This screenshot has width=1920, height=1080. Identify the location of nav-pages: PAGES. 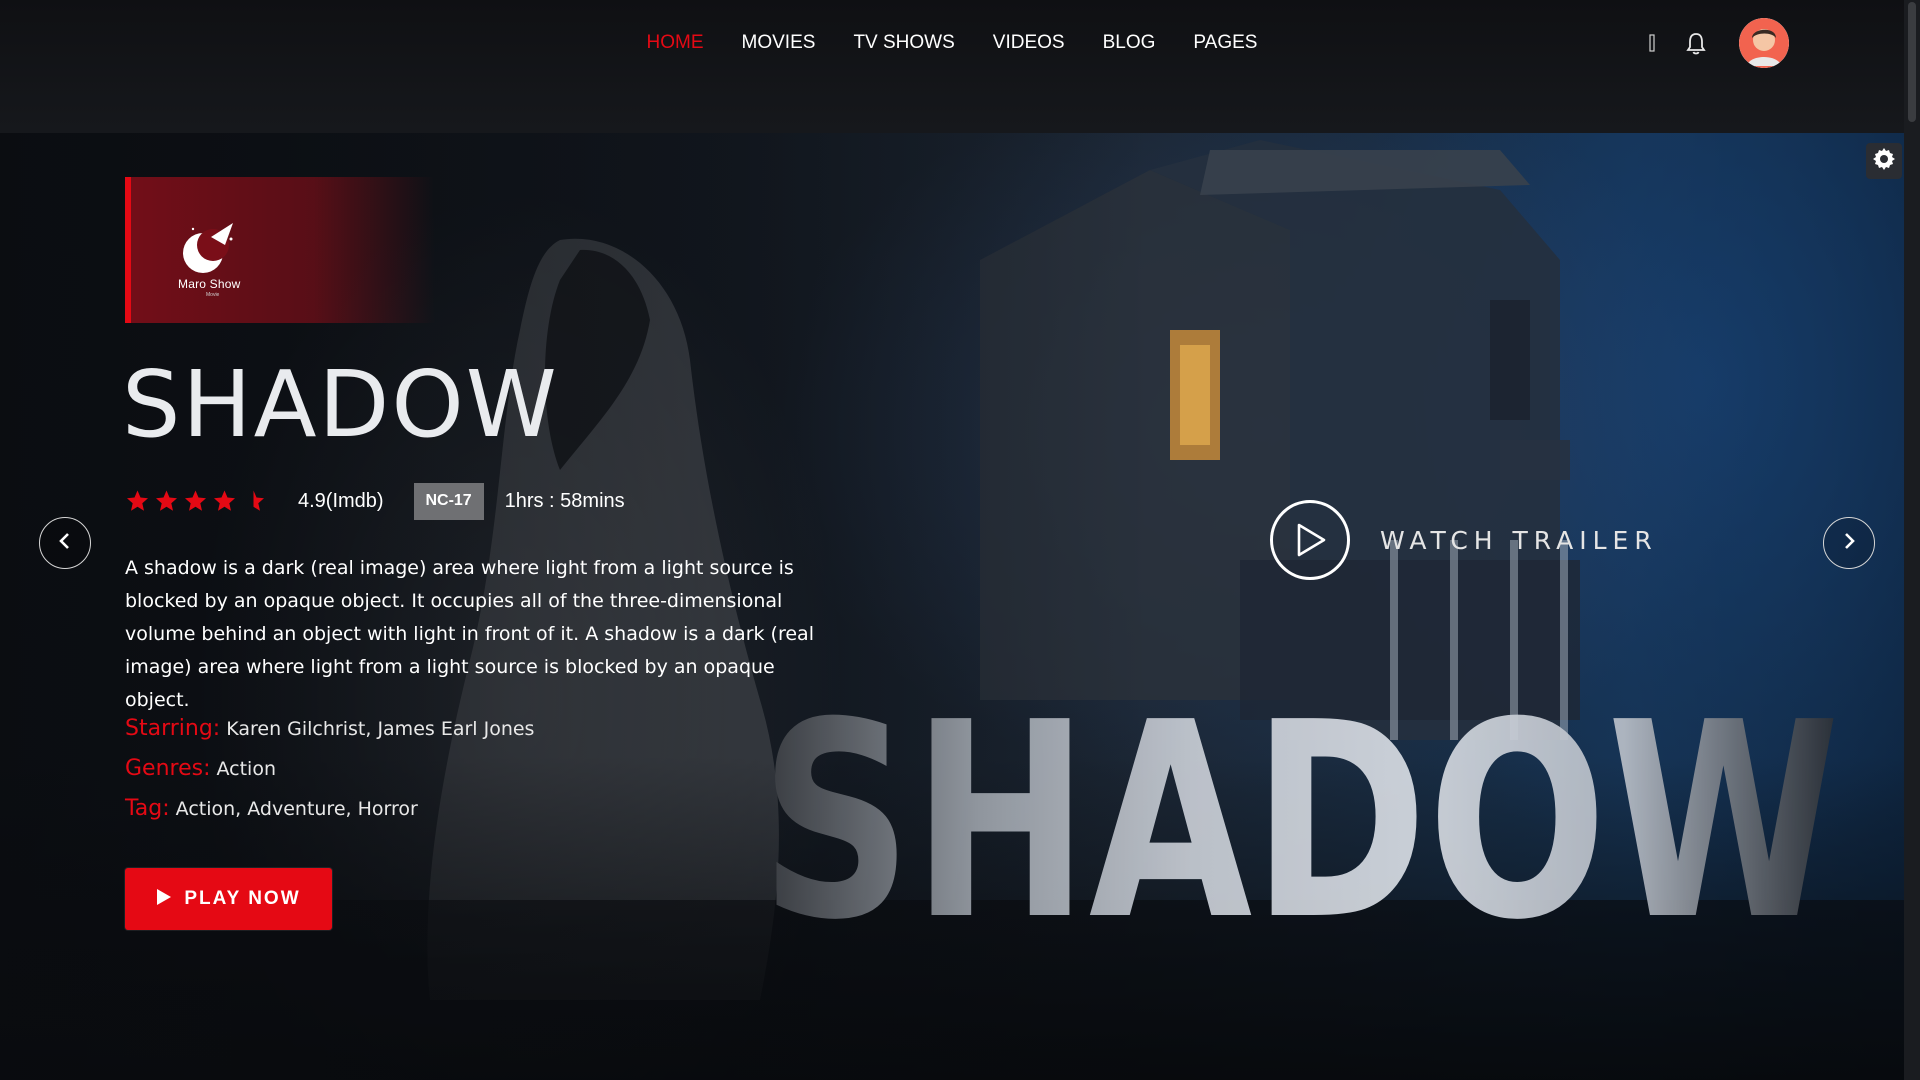
(1225, 43).